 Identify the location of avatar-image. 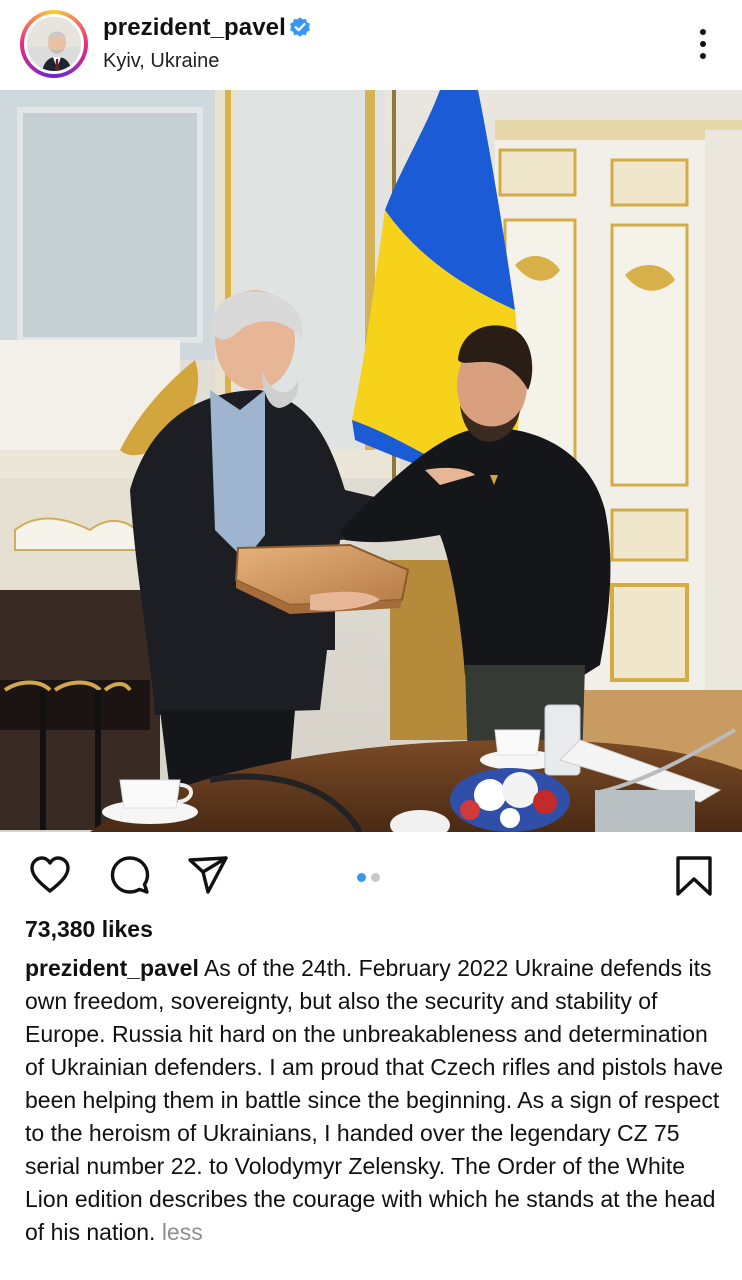
(54, 44).